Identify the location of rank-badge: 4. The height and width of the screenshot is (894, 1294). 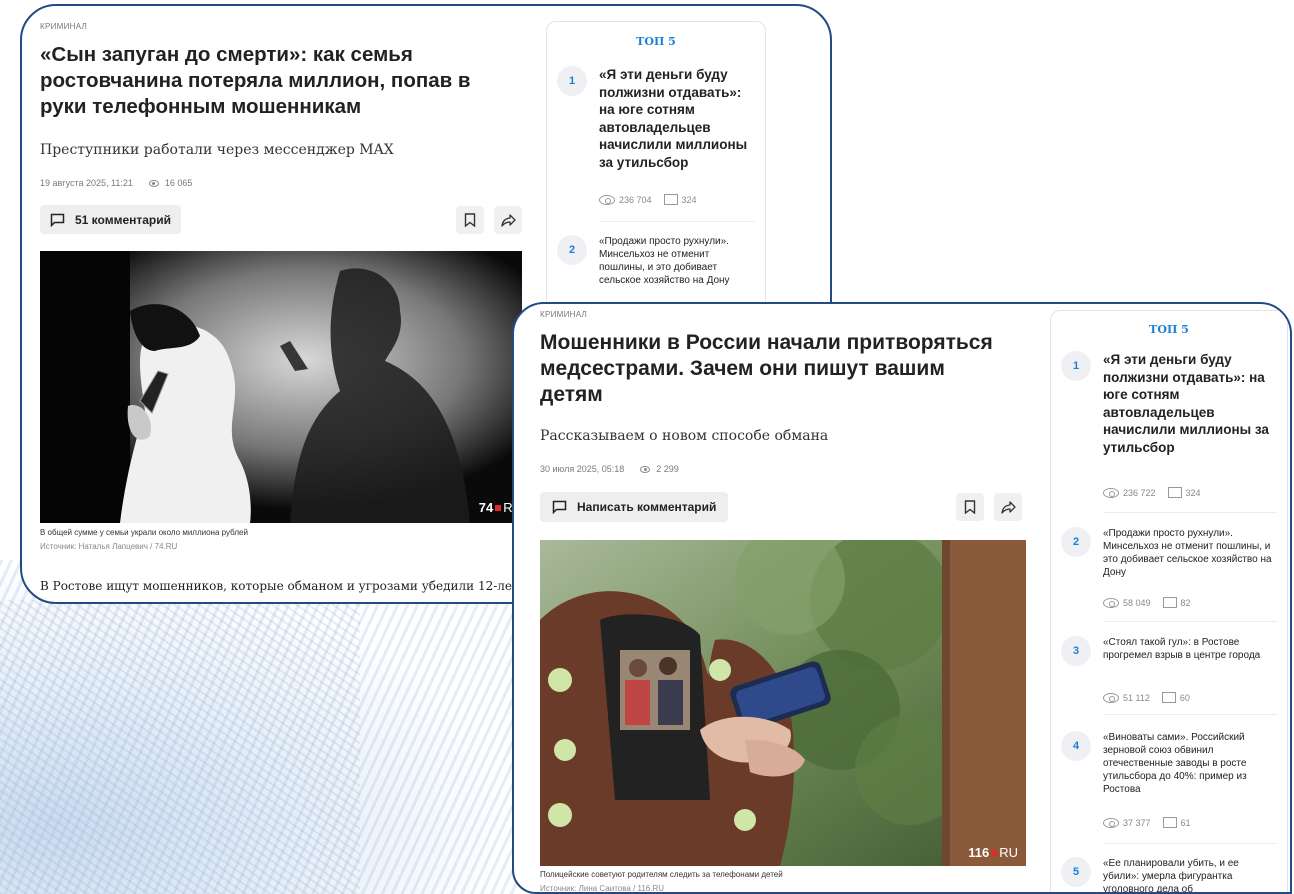
(1076, 746).